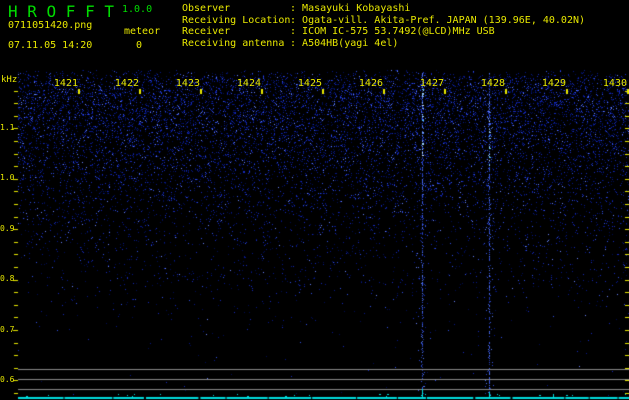 The height and width of the screenshot is (400, 629). I want to click on freq-label-1.0: 1.0, so click(7, 177).